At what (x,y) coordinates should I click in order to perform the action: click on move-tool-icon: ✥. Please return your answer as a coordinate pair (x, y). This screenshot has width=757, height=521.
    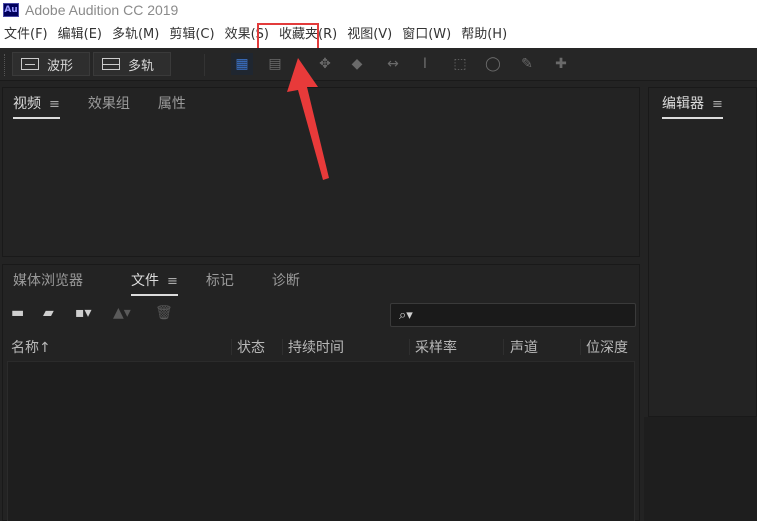
    Looking at the image, I should click on (325, 64).